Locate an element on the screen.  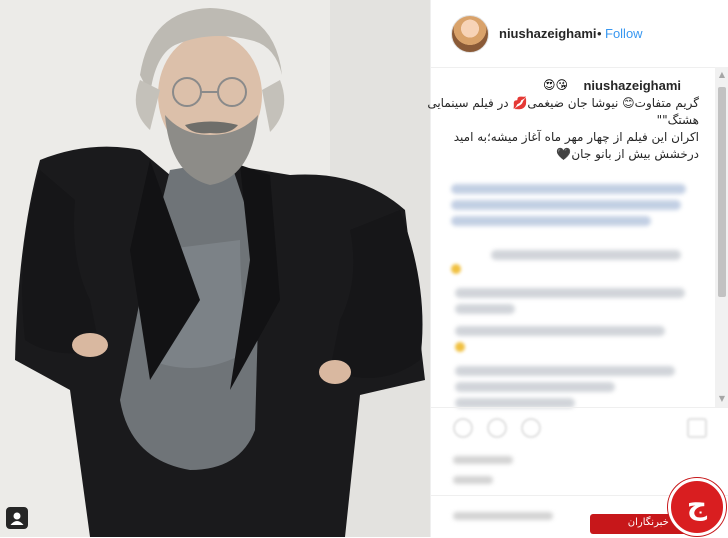
watermark-emblem: ج is located at coordinates (697, 507).